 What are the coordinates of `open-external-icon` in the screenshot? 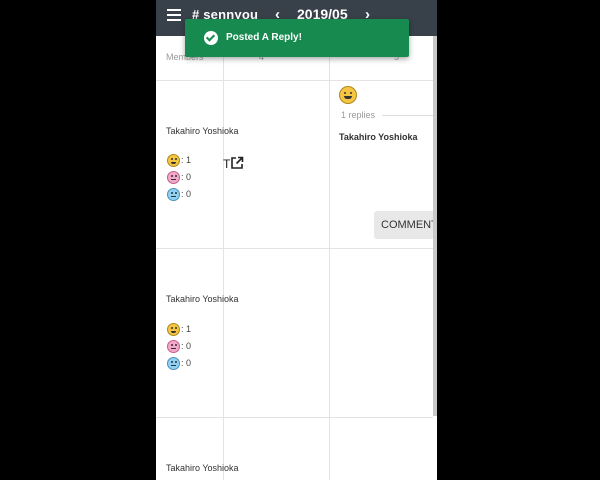 It's located at (237, 163).